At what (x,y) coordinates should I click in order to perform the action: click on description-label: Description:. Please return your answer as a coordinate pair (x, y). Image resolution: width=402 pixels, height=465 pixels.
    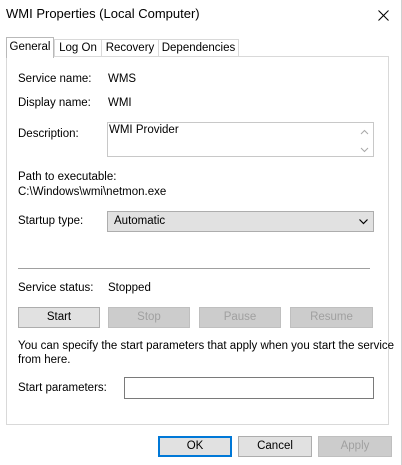
    Looking at the image, I should click on (48, 134).